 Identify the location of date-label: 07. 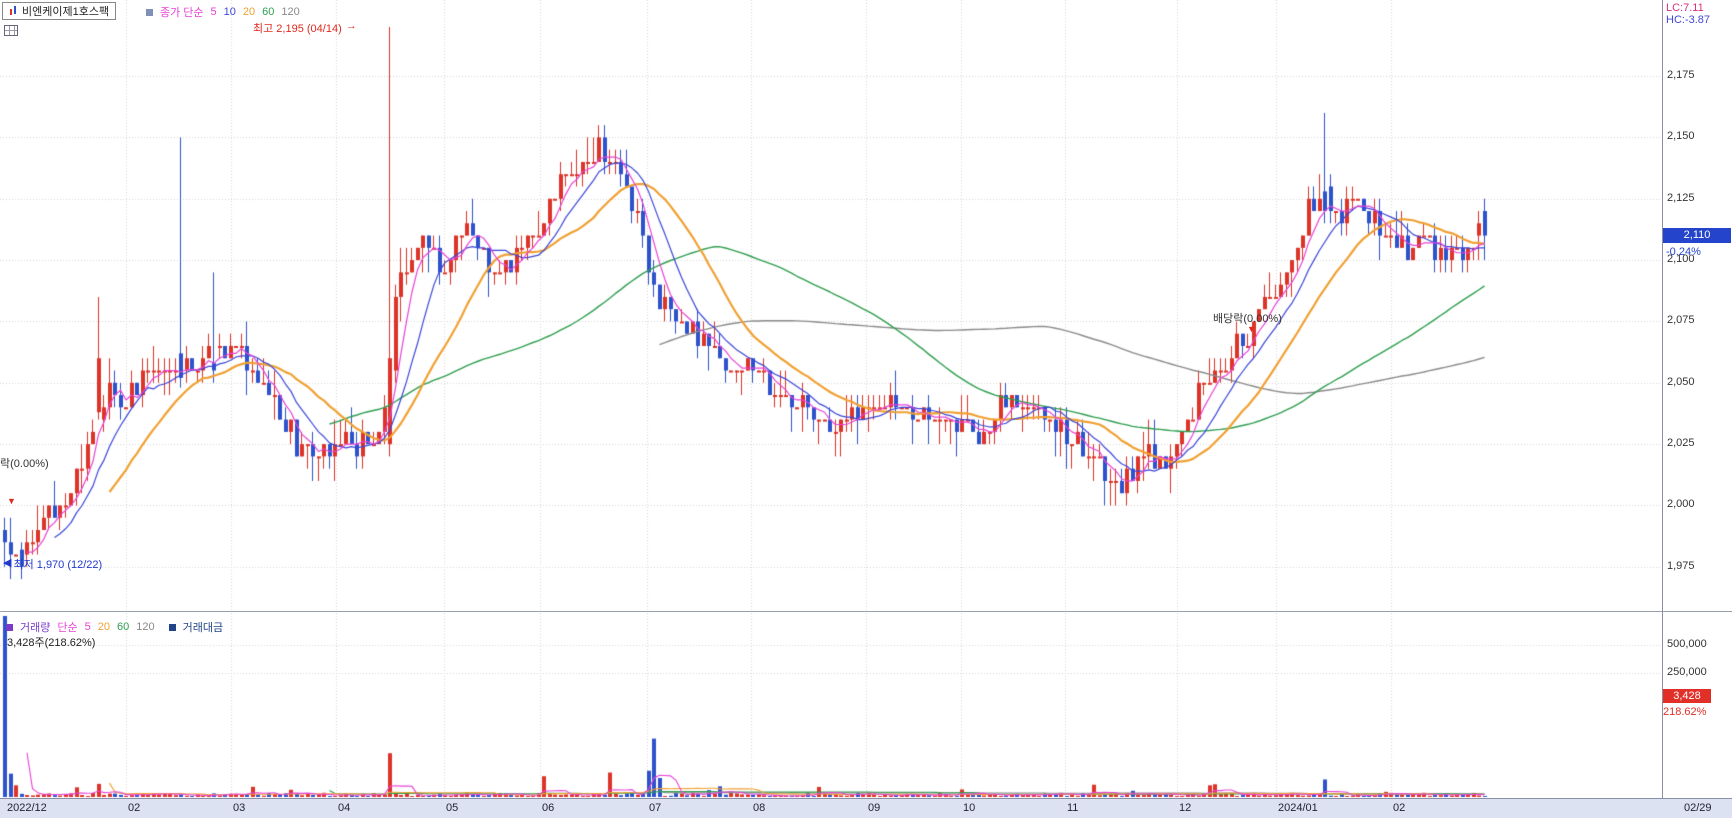
(655, 808).